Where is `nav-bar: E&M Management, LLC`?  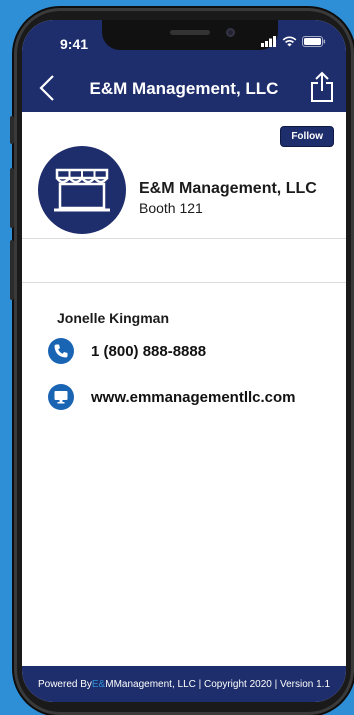
nav-bar: E&M Management, LLC is located at coordinates (184, 88).